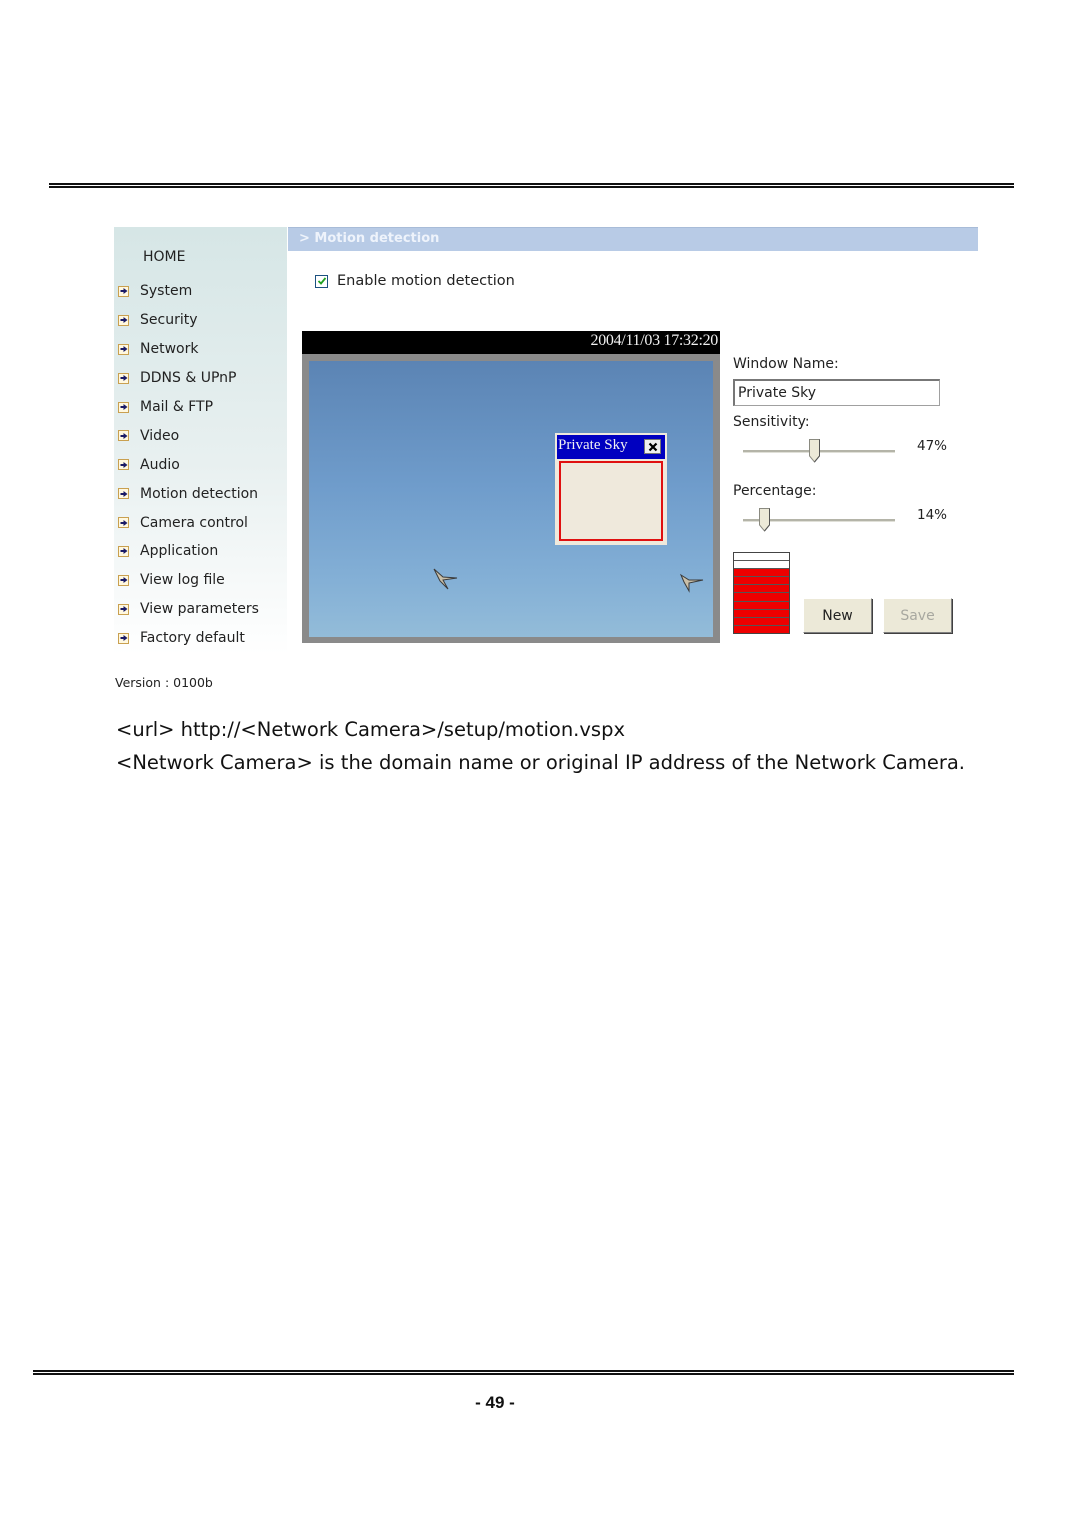 Image resolution: width=1080 pixels, height=1528 pixels. Describe the element at coordinates (166, 291) in the screenshot. I see `sidebar-item-label: System` at that location.